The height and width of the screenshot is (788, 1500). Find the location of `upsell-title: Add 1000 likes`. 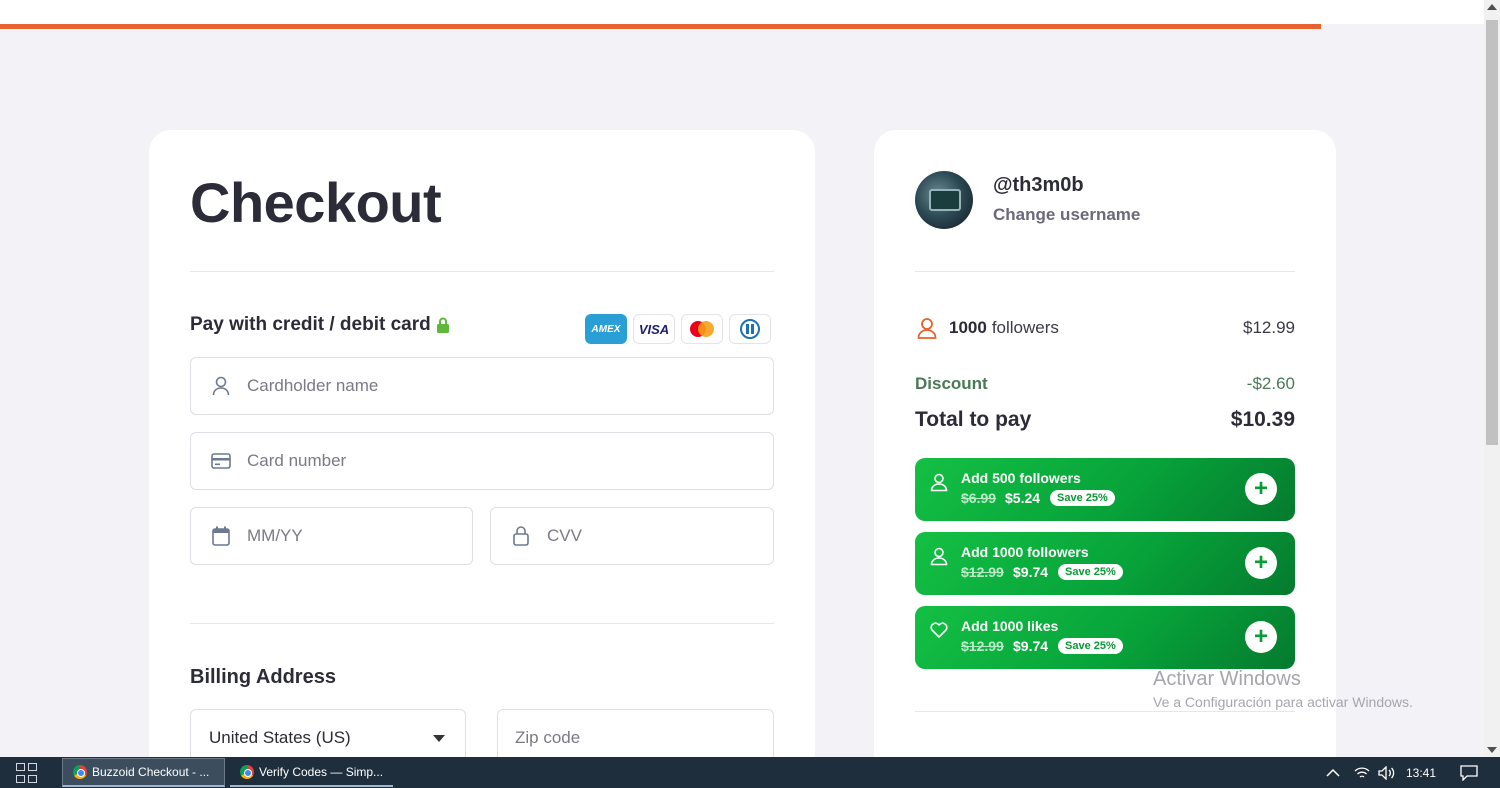

upsell-title: Add 1000 likes is located at coordinates (1010, 626).